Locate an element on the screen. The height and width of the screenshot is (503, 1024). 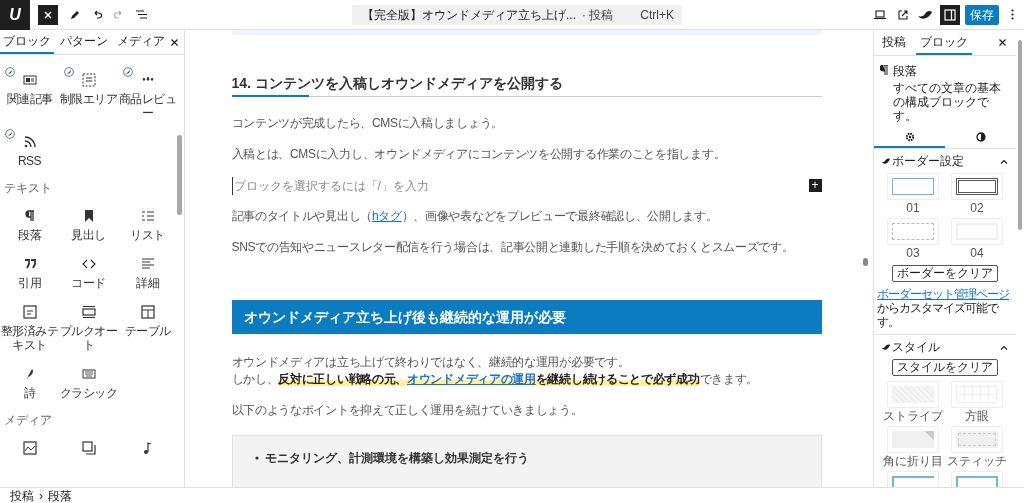
style-preset is located at coordinates (977, 186).